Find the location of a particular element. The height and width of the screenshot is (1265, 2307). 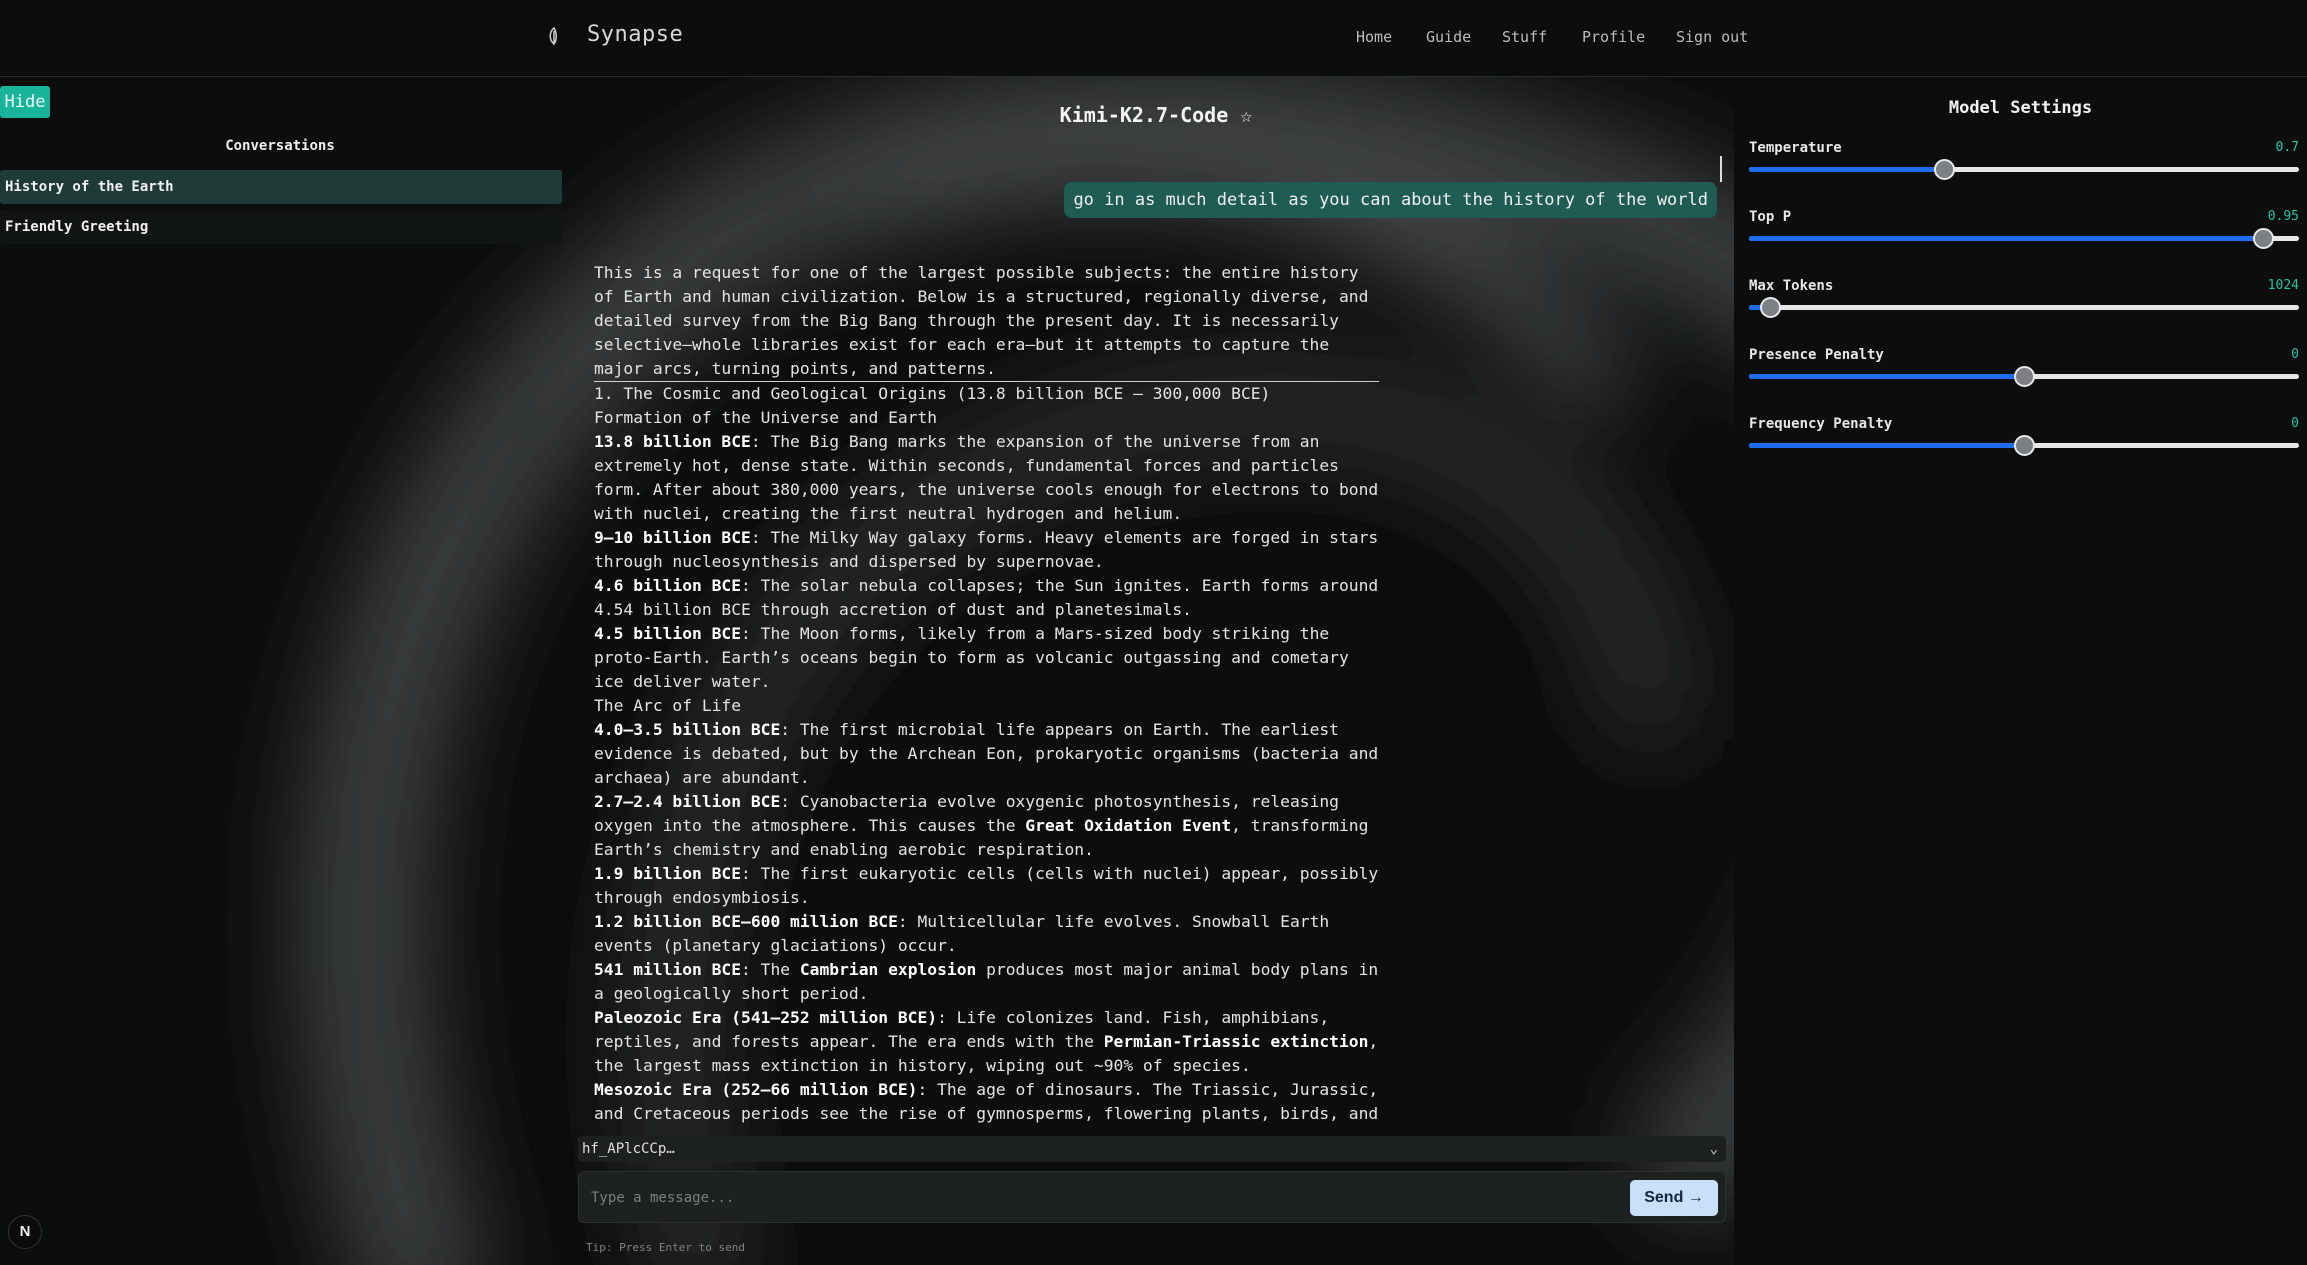

entry-emphasis: Permian-Triassic extinction is located at coordinates (1236, 1041).